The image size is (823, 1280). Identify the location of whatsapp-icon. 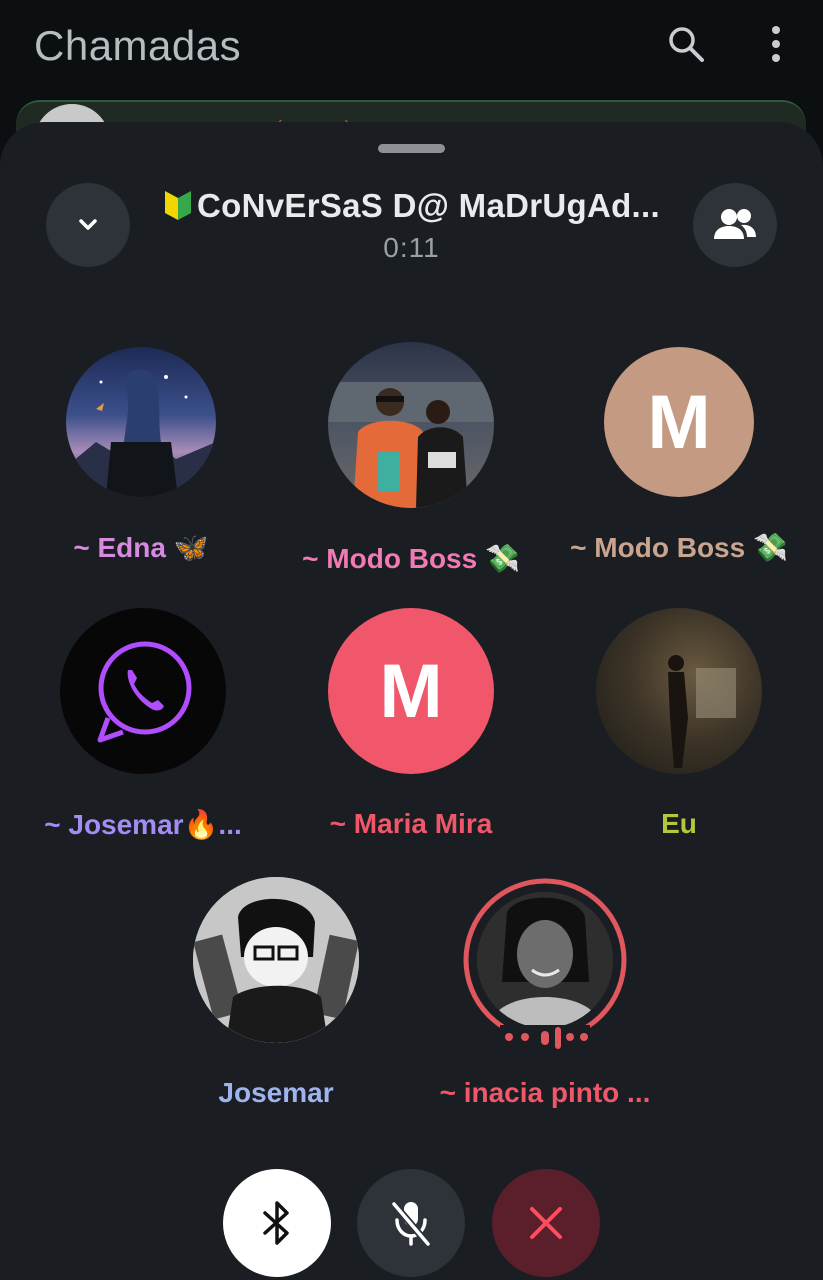
(144, 692).